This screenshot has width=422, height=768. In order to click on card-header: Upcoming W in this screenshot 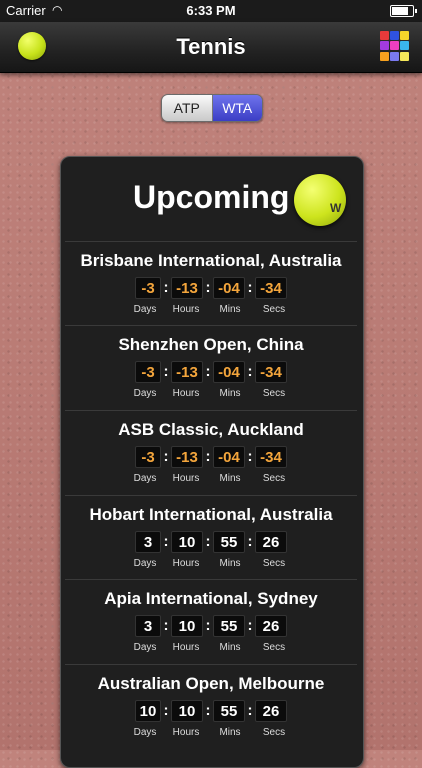, I will do `click(212, 198)`.